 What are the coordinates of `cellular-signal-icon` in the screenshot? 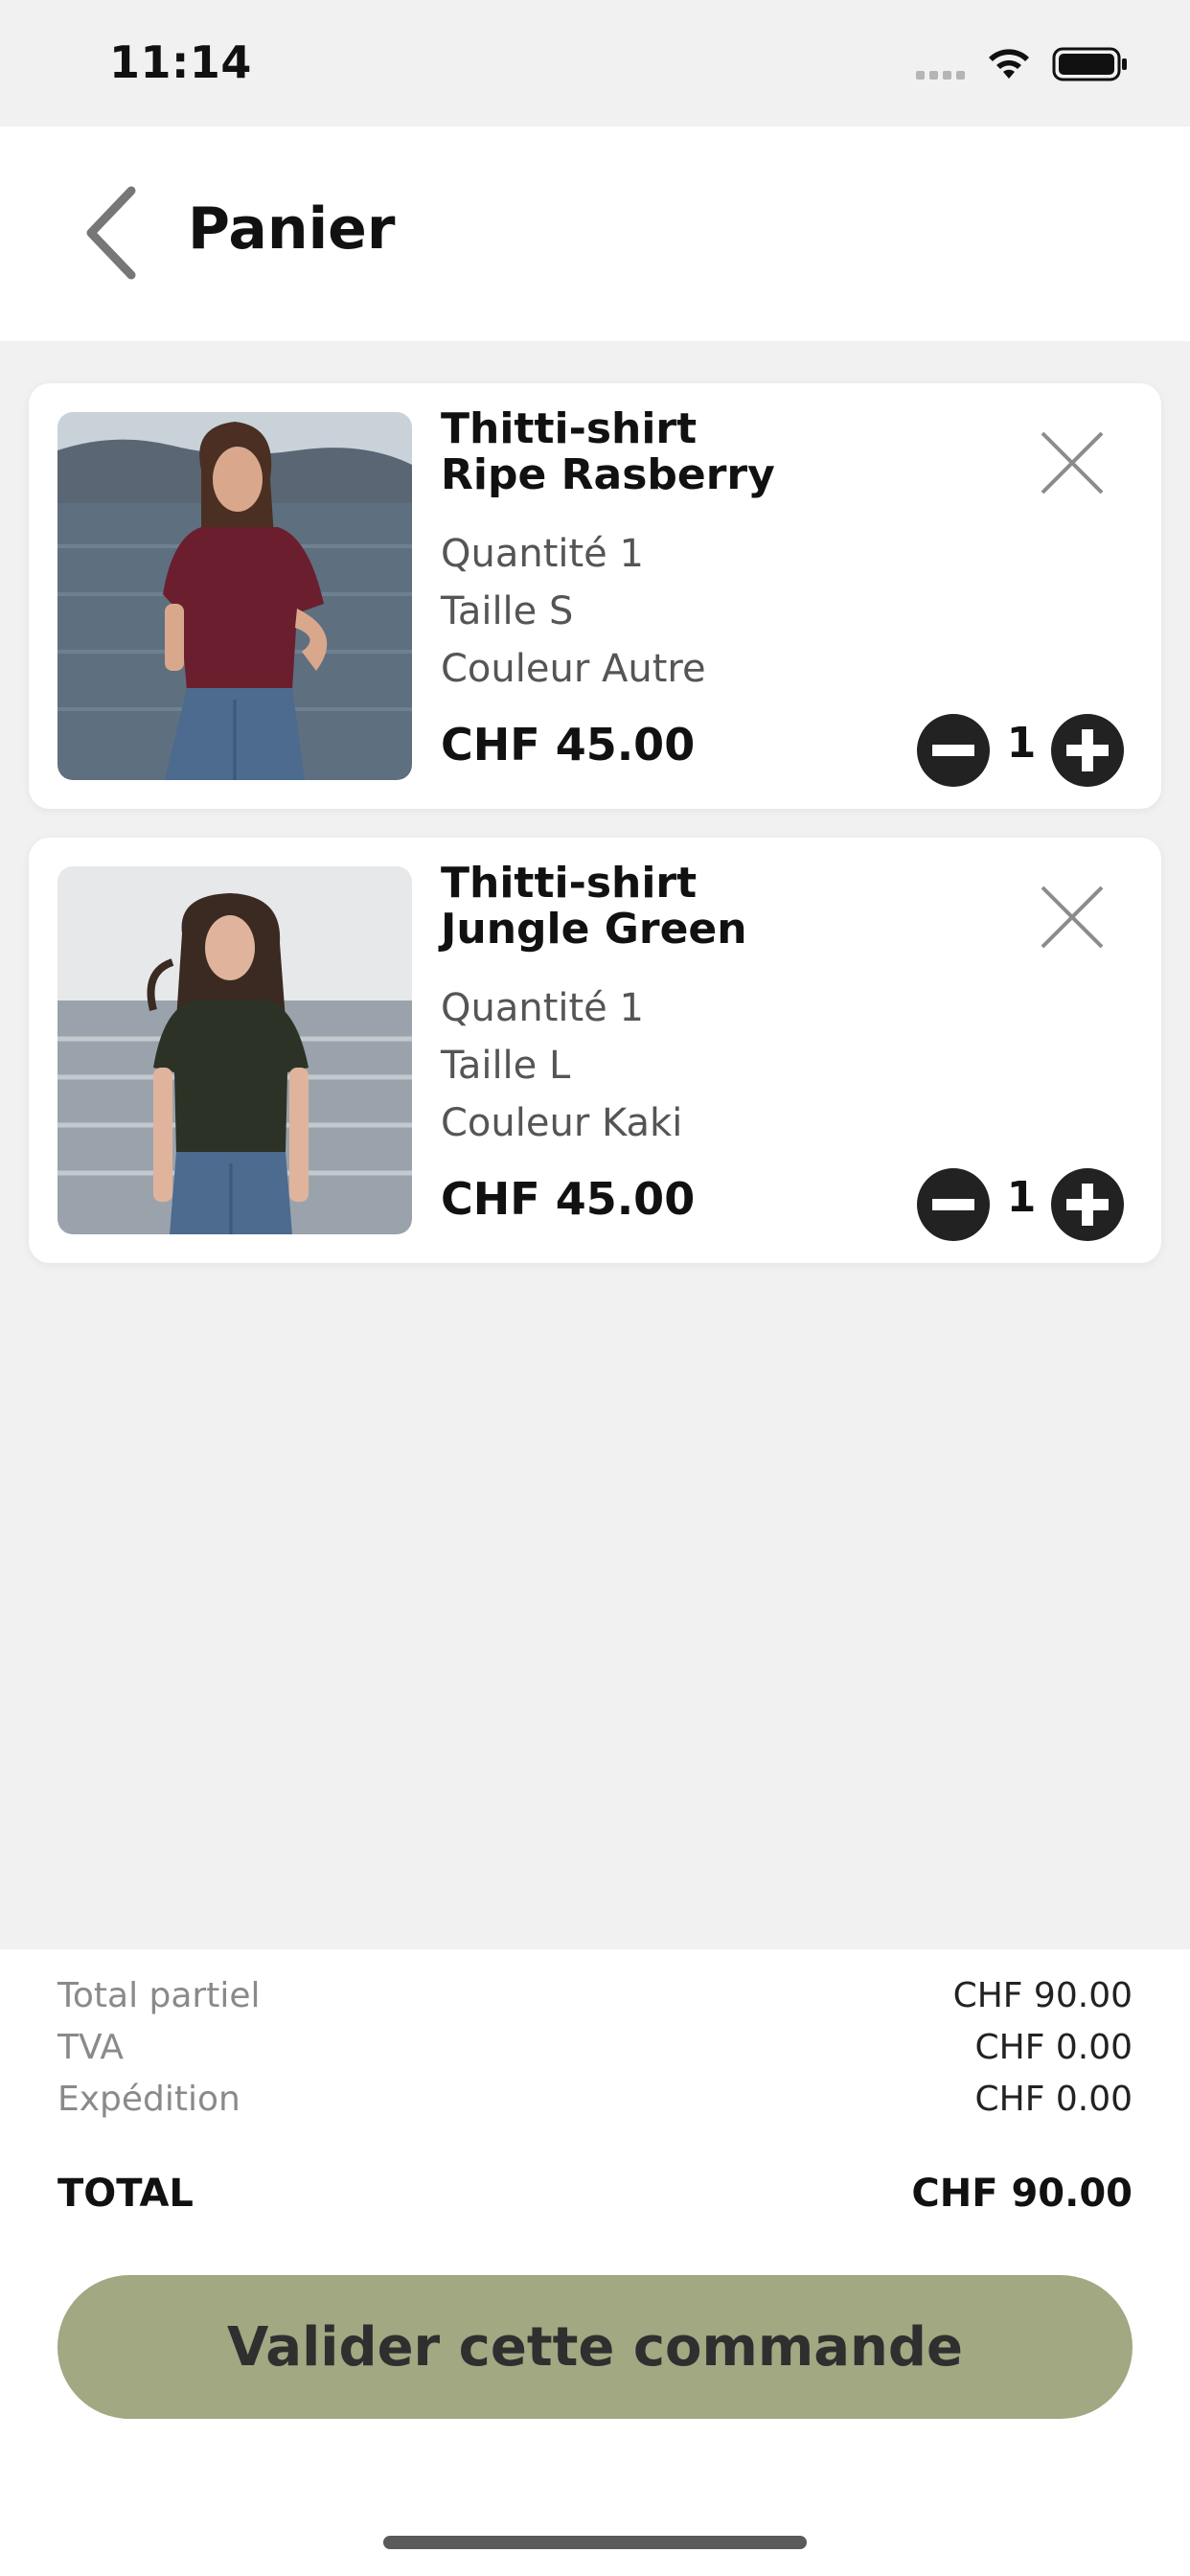 It's located at (941, 75).